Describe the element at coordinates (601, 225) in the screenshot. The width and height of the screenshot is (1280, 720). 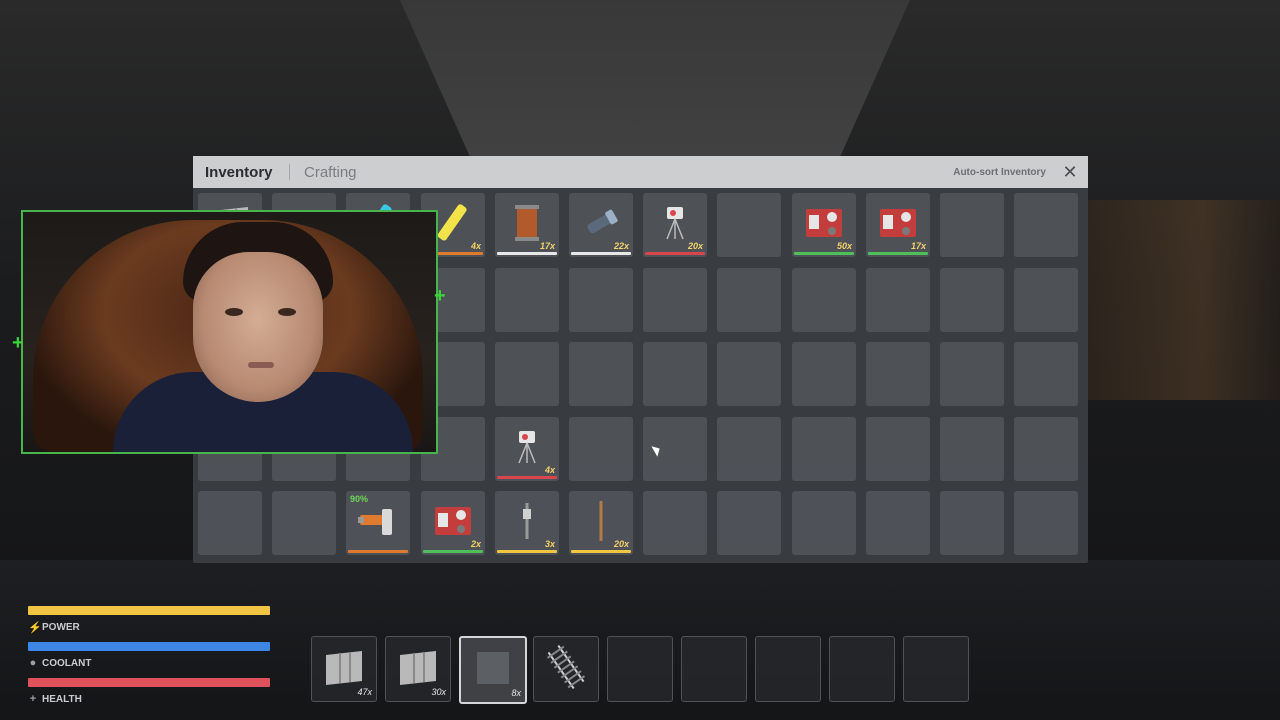
I see `inventory-slot: 22x` at that location.